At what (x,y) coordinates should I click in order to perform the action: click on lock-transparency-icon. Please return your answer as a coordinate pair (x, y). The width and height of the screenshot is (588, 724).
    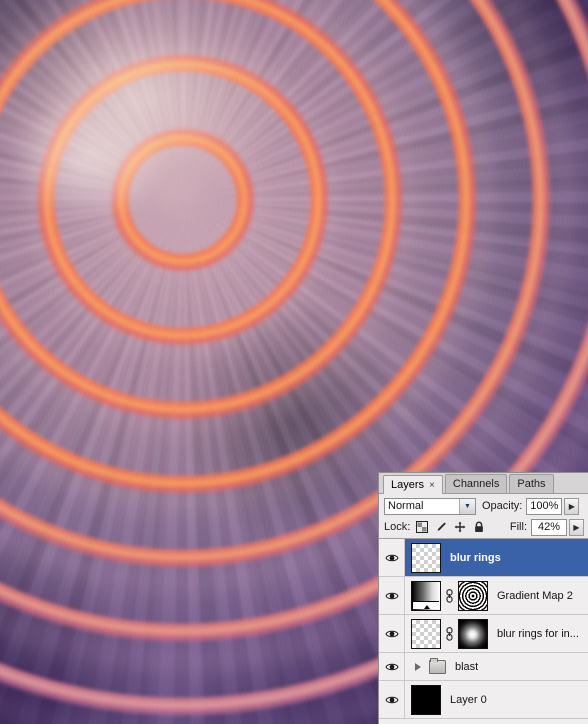
    Looking at the image, I should click on (422, 527).